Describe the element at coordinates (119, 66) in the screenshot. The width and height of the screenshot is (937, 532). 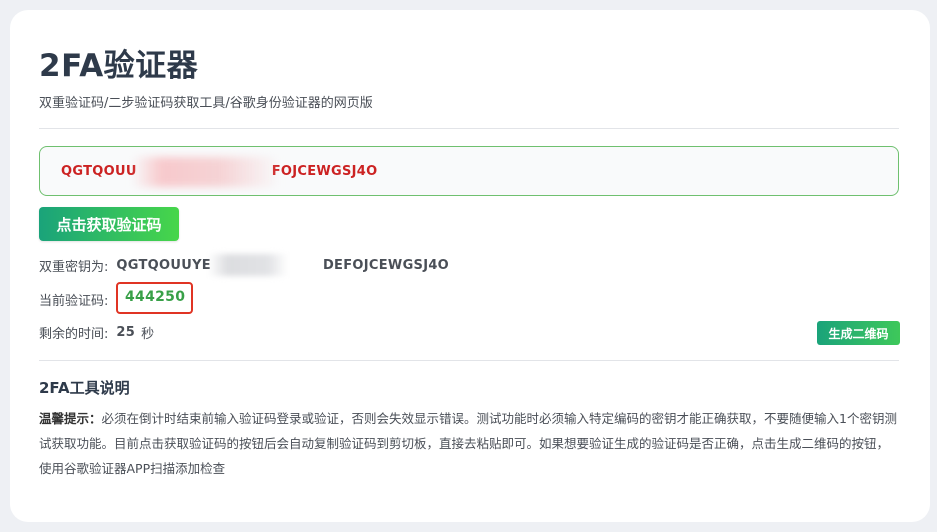
I see `page-title: 2FA验证器` at that location.